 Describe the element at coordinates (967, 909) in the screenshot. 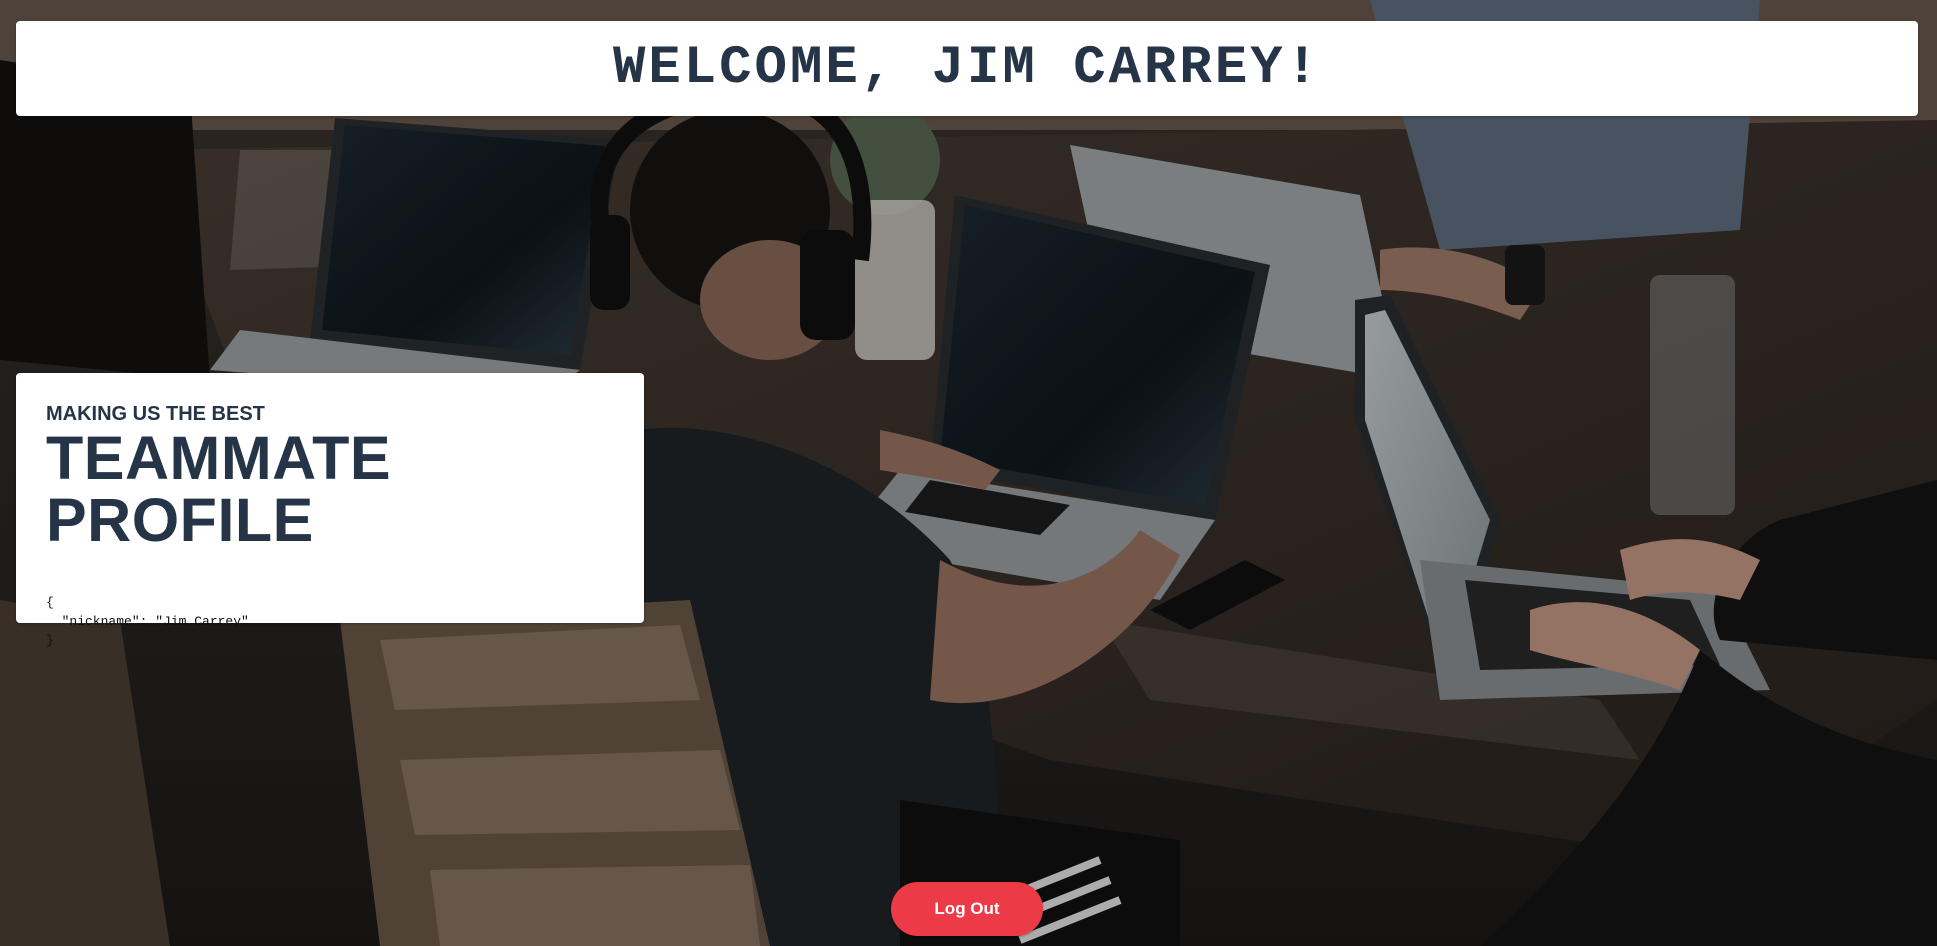

I see `logout-button: Log Out` at that location.